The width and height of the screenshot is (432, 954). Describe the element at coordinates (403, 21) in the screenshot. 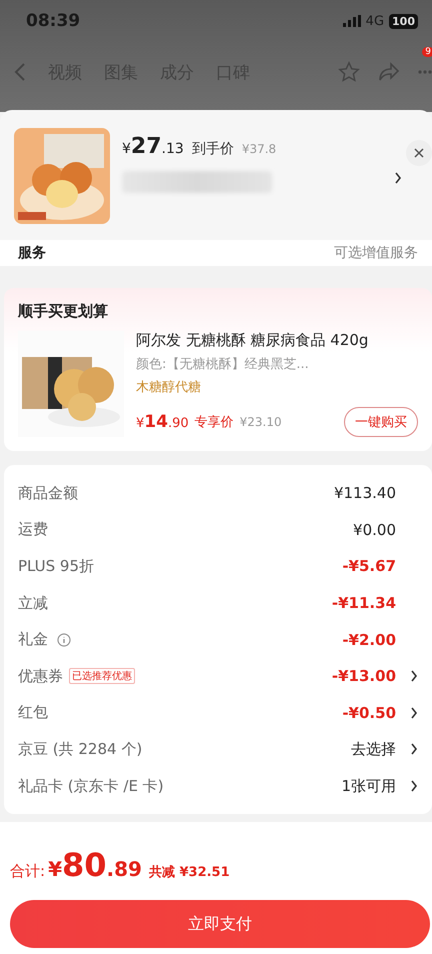

I see `battery-level: 100` at that location.